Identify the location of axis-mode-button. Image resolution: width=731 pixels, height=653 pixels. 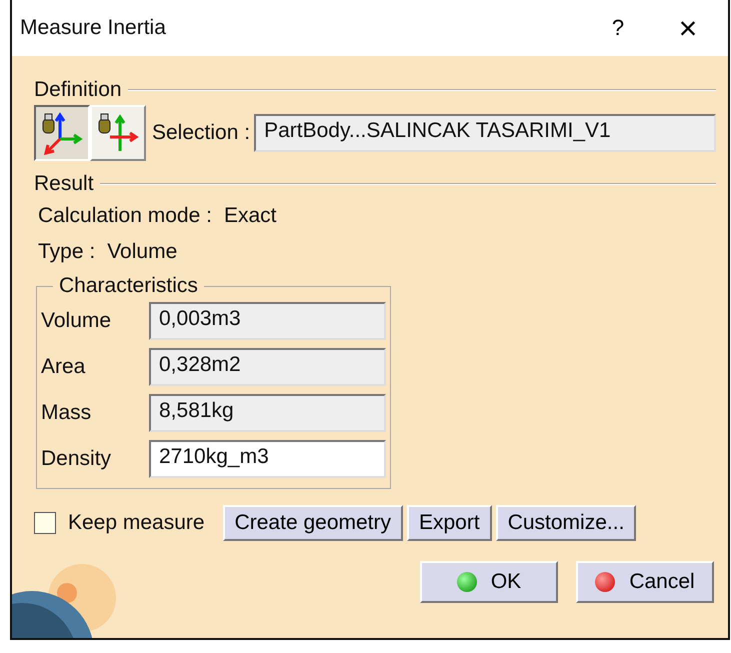
(62, 133).